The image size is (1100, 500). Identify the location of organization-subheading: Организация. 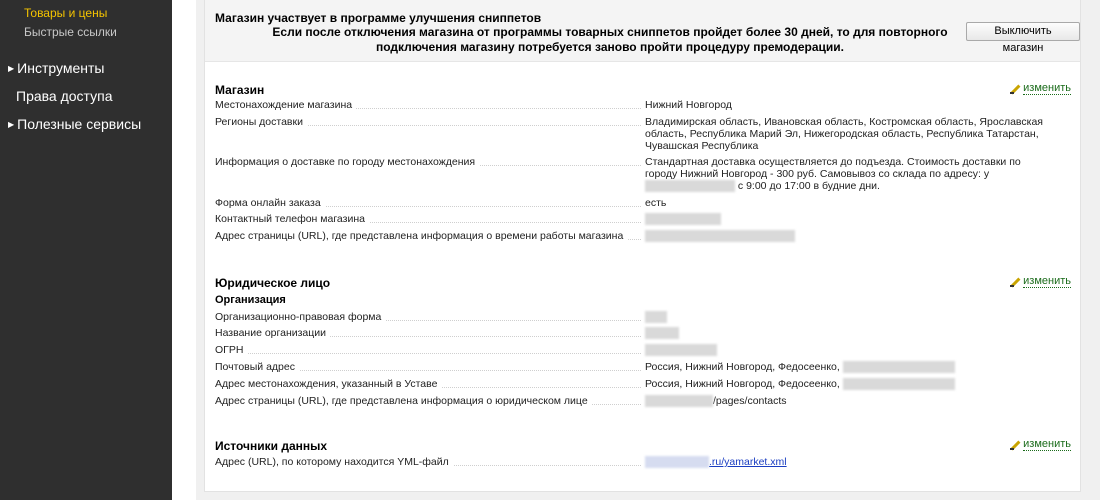
(250, 300).